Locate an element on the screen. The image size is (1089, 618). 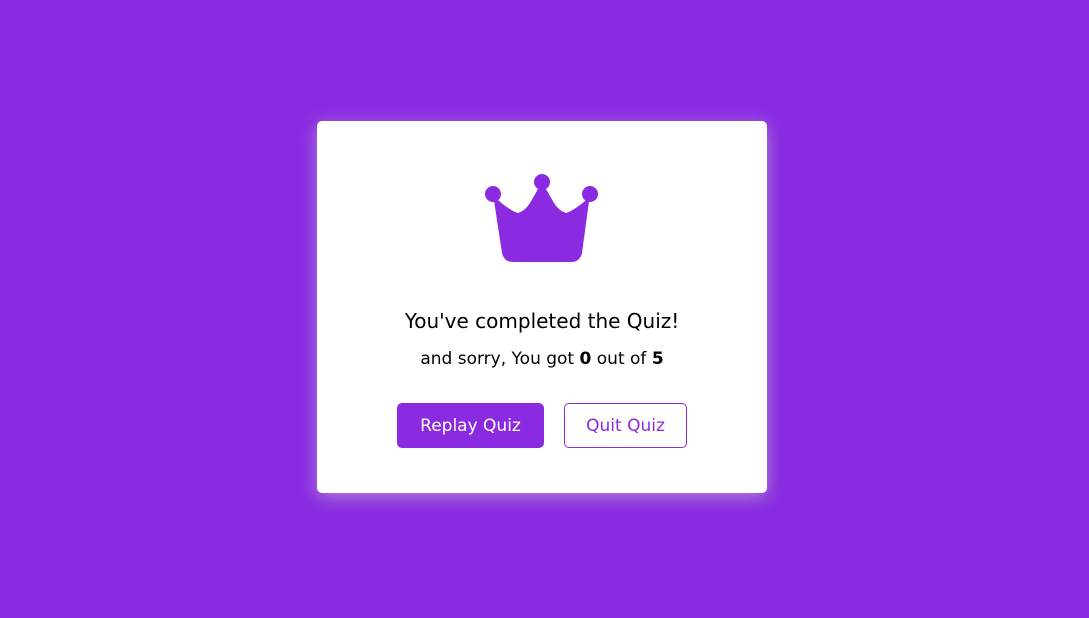
crown-icon is located at coordinates (542, 219).